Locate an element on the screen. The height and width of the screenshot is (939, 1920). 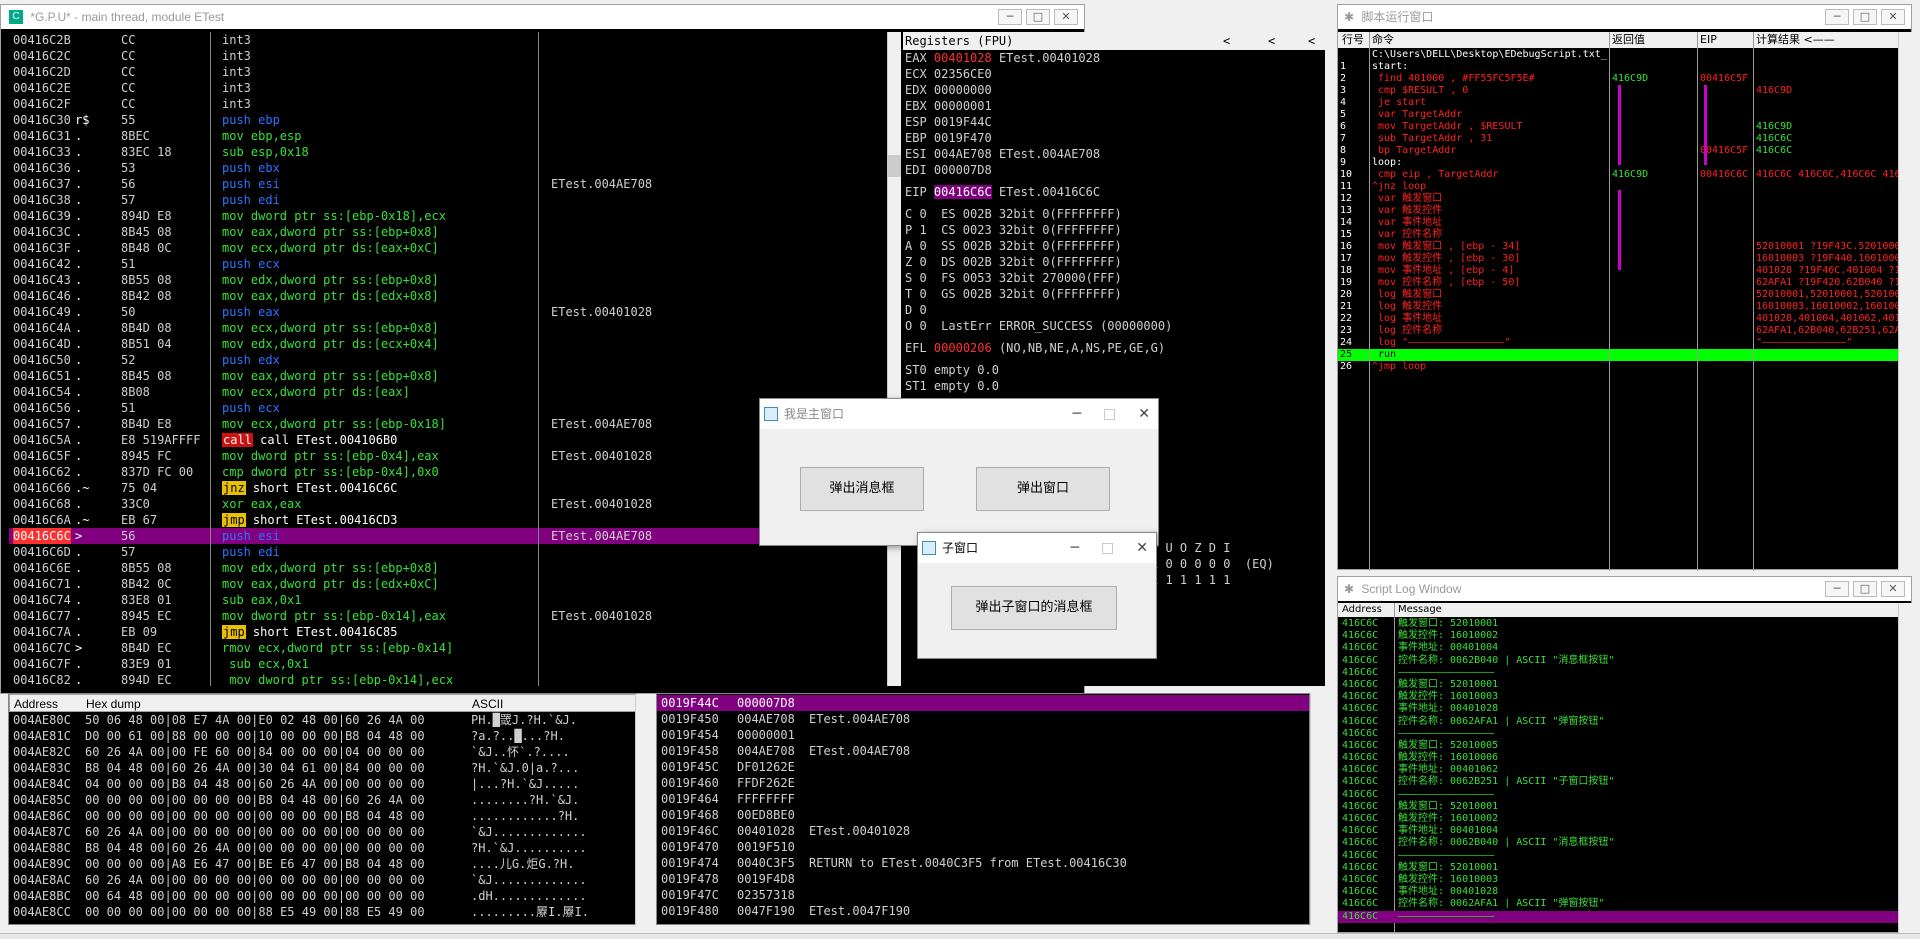
script-row: 21 log 触发控件 16010003,16010002,16010006 is located at coordinates (1618, 307).